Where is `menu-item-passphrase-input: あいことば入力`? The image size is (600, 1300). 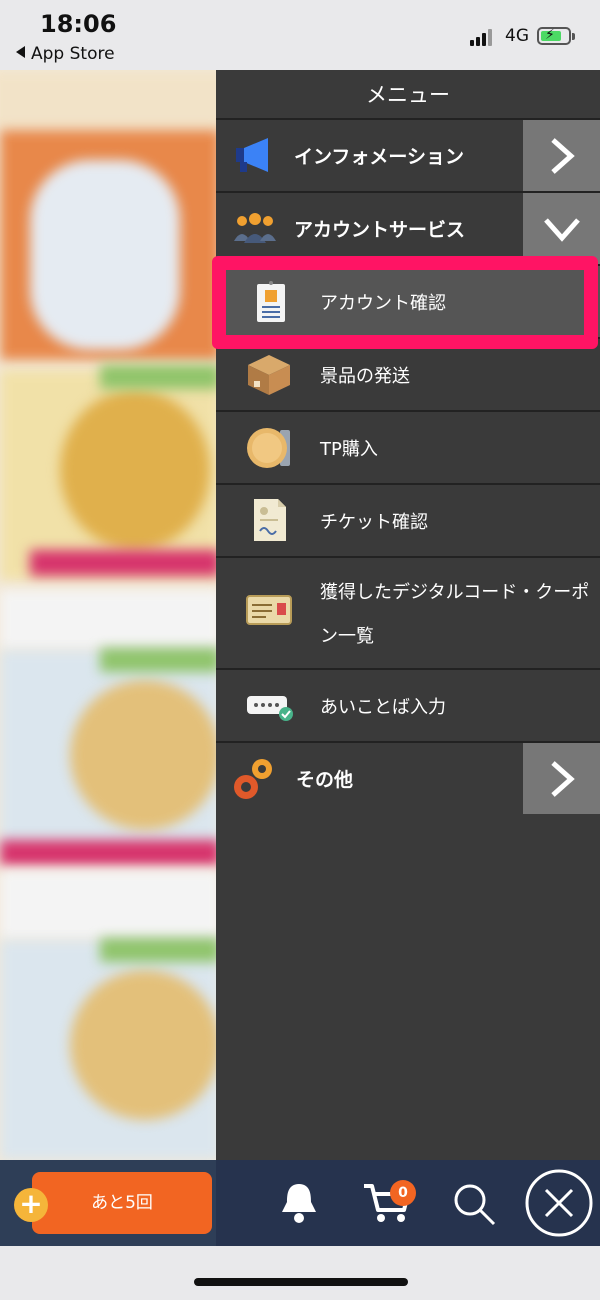
menu-item-passphrase-input: あいことば入力 is located at coordinates (408, 706).